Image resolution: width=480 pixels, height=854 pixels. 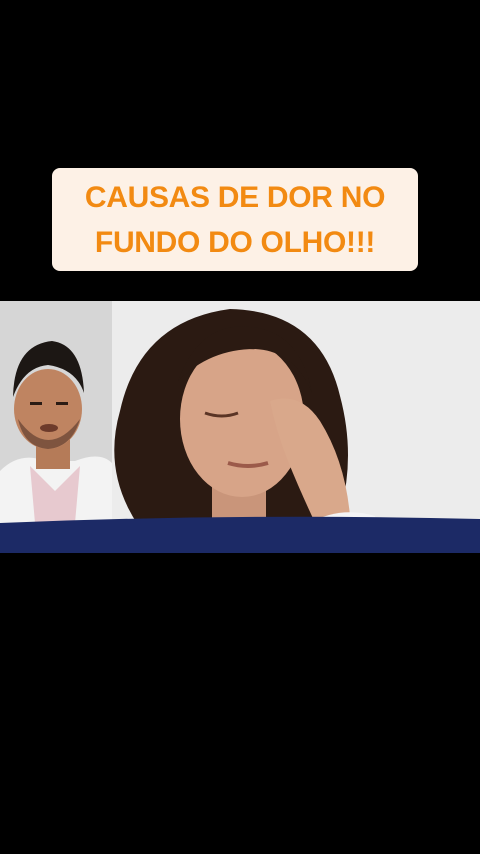 I want to click on bottom-banner, so click(x=240, y=534).